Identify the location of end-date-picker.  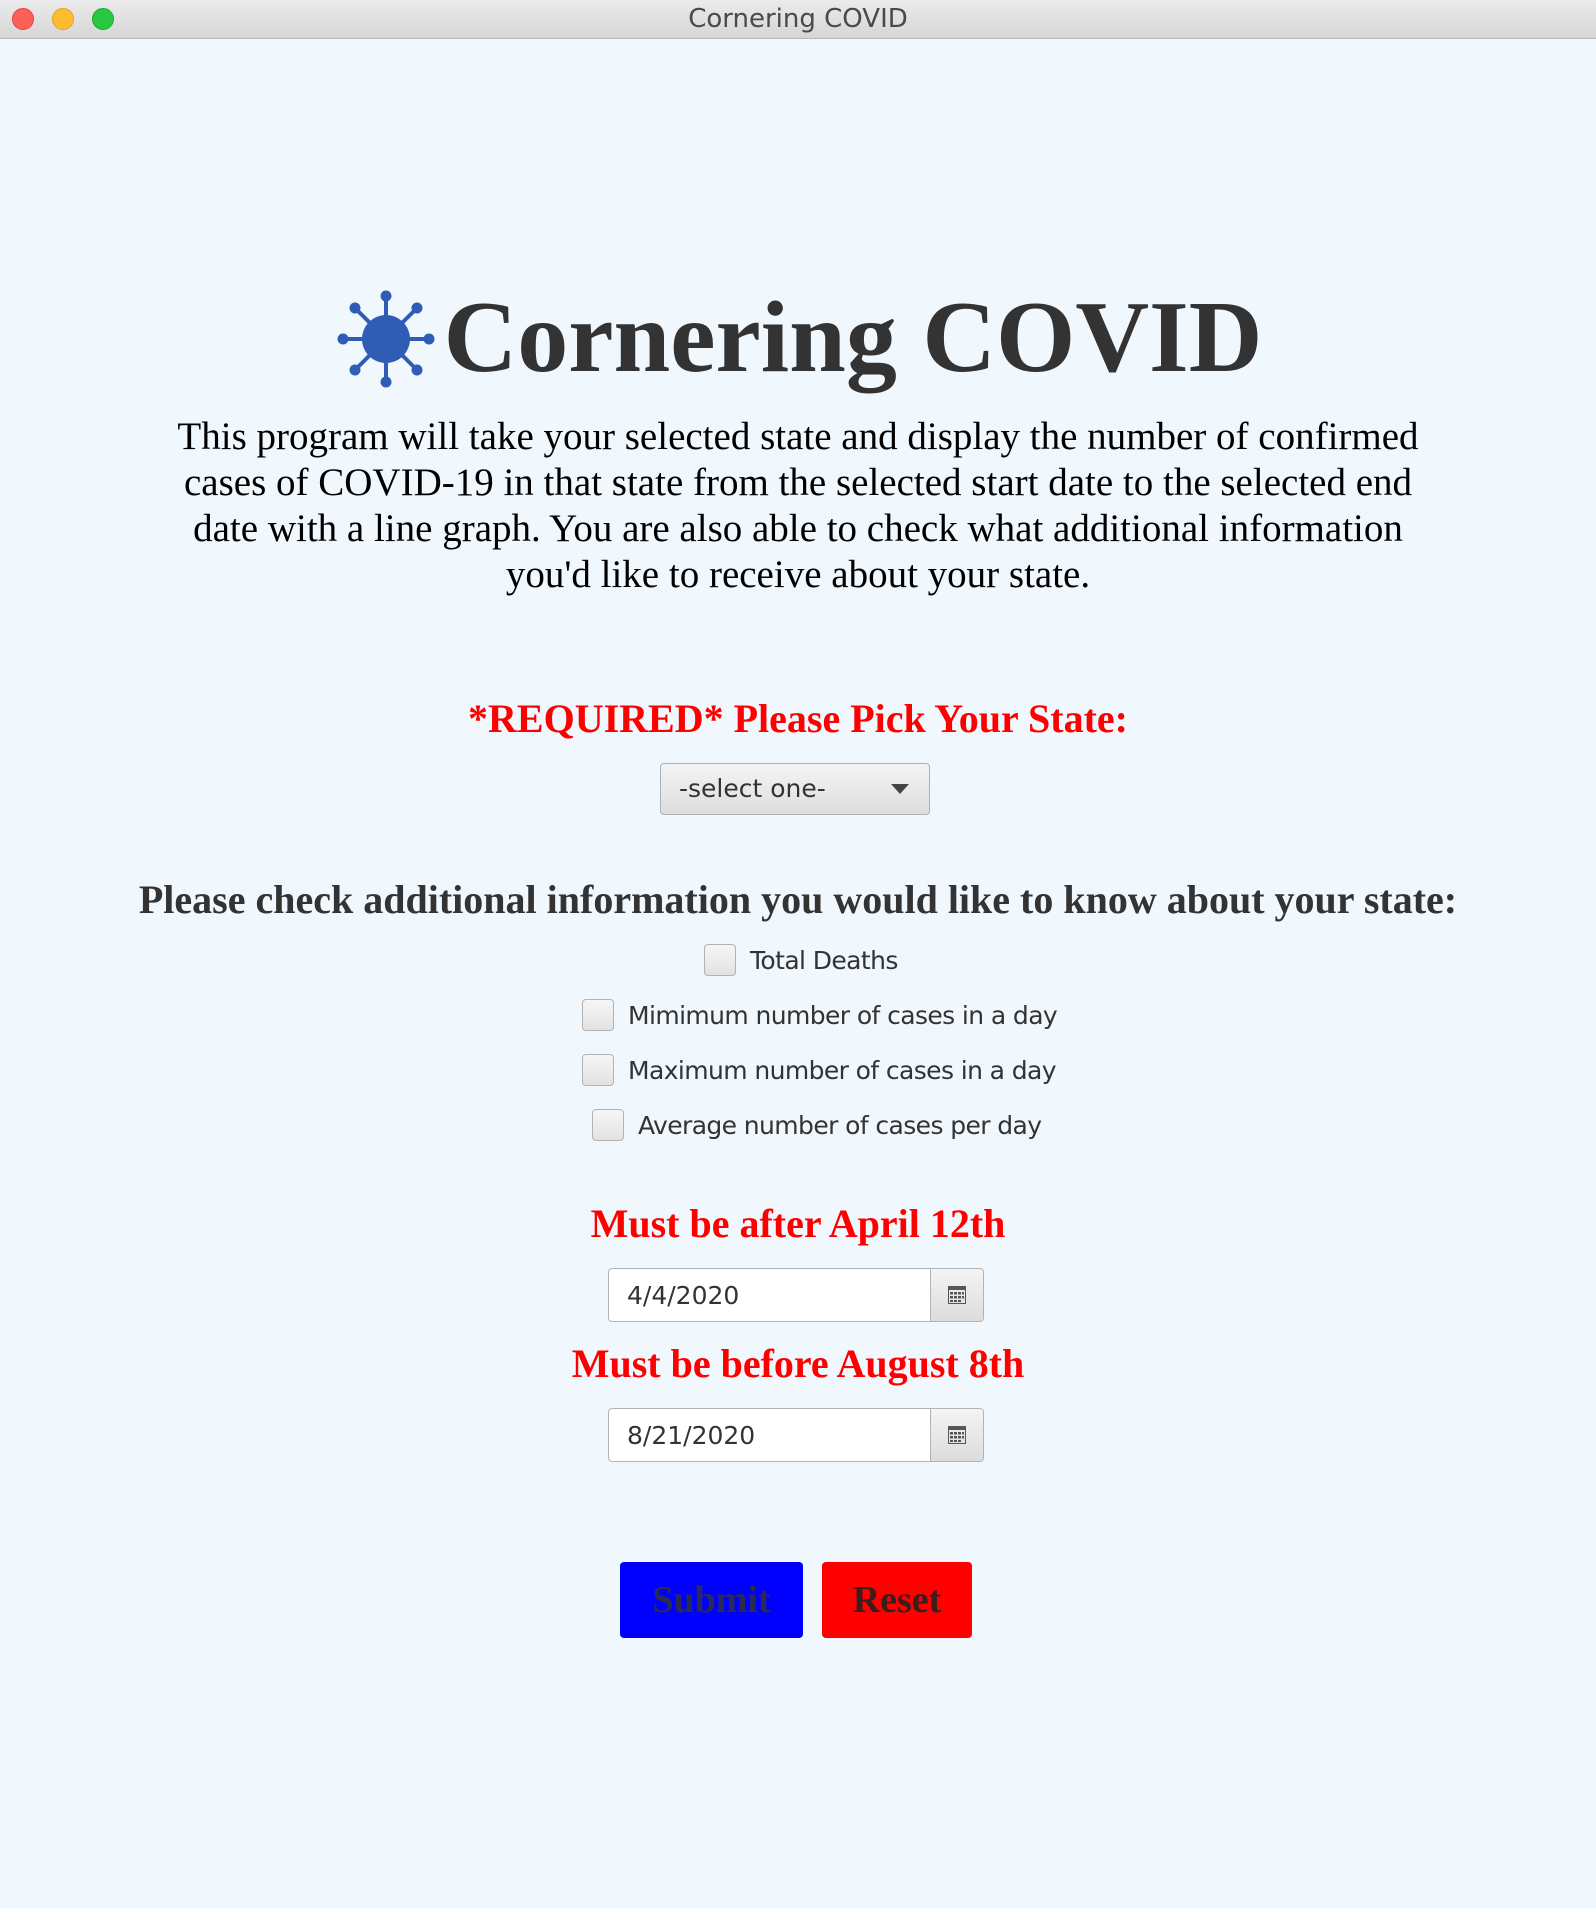
(796, 1435).